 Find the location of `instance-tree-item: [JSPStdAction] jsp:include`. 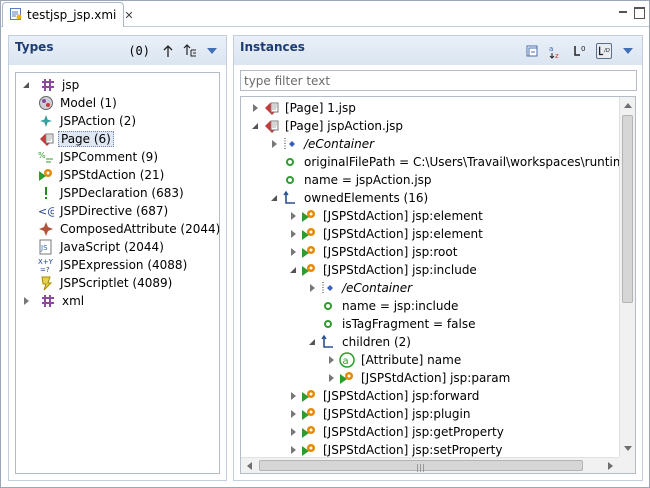

instance-tree-item: [JSPStdAction] jsp:include is located at coordinates (383, 270).